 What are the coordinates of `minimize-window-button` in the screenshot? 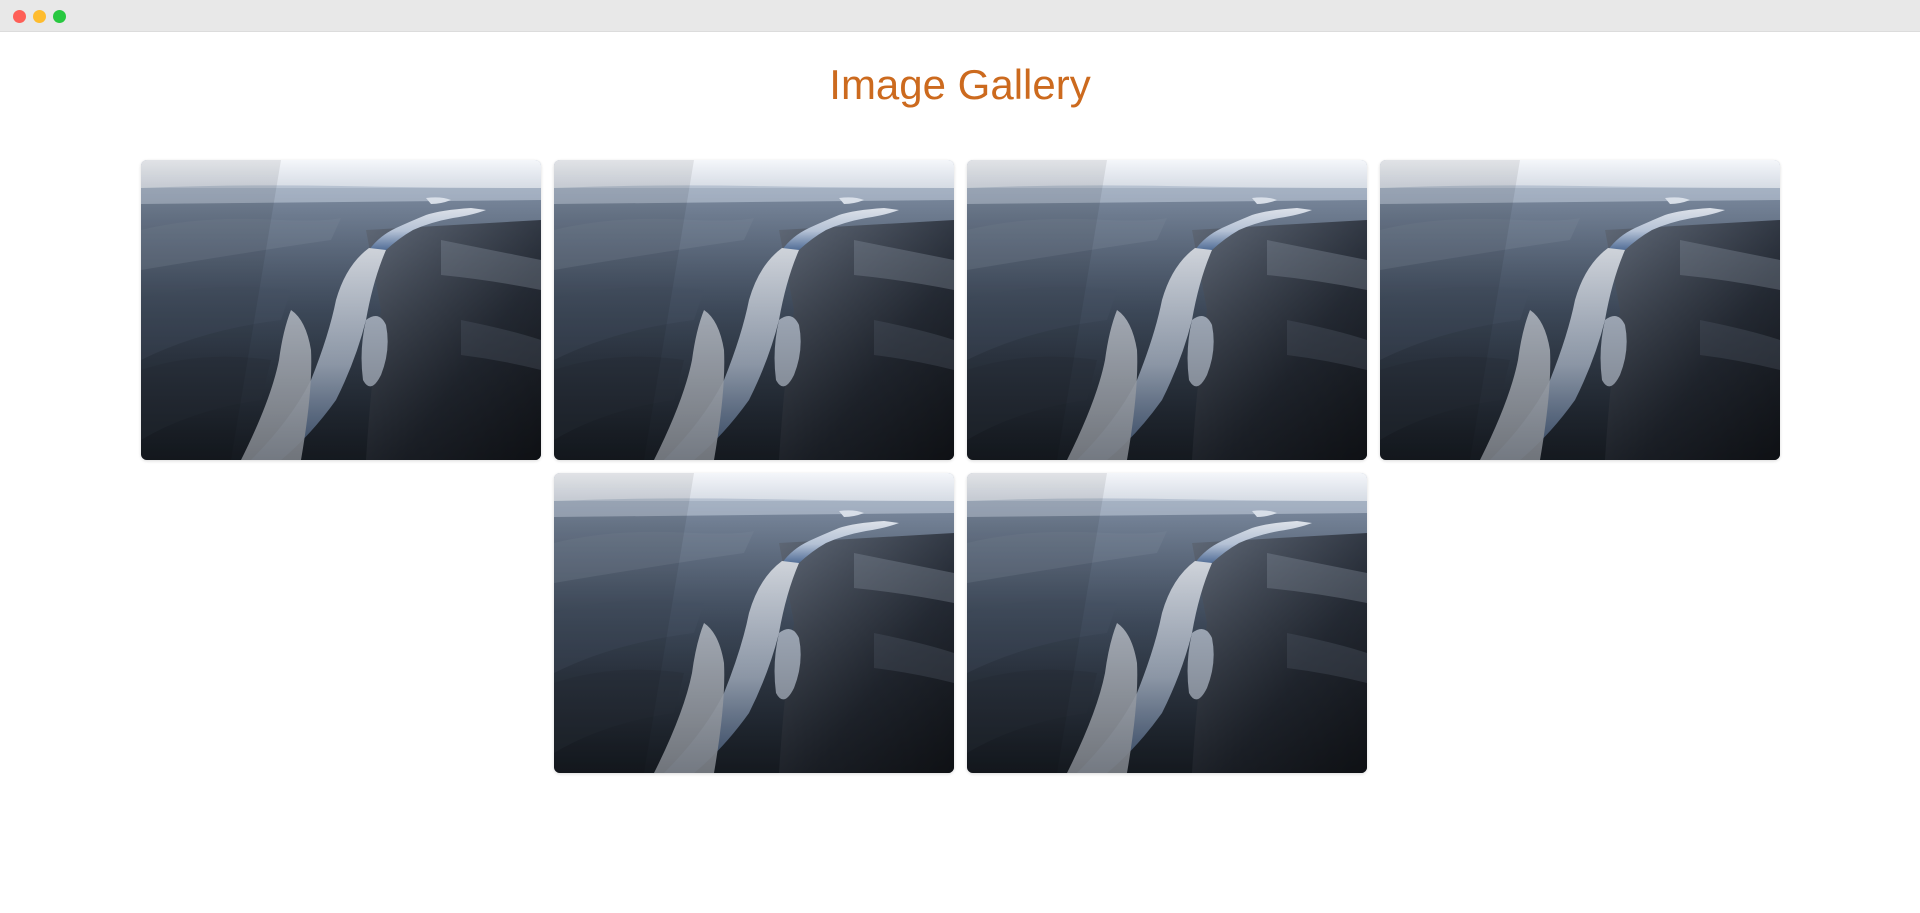 It's located at (39, 16).